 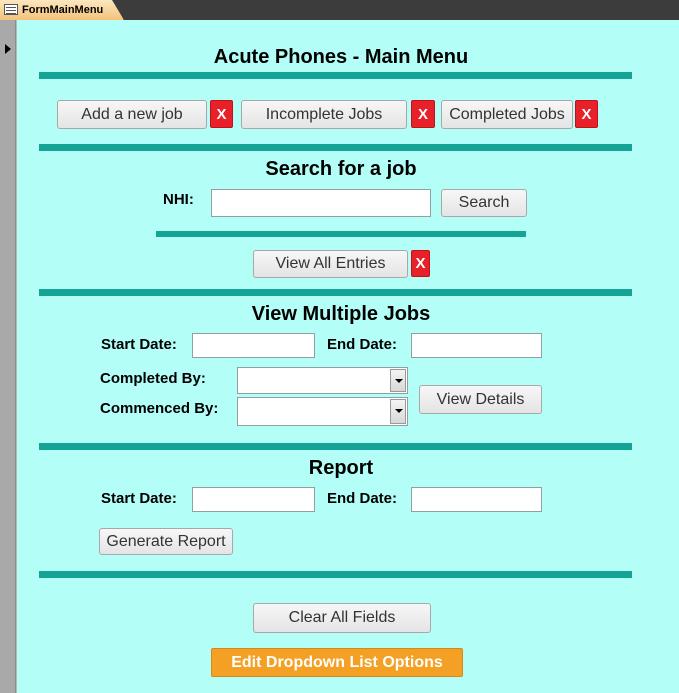 What do you see at coordinates (476, 345) in the screenshot?
I see `multiple-end-date-field` at bounding box center [476, 345].